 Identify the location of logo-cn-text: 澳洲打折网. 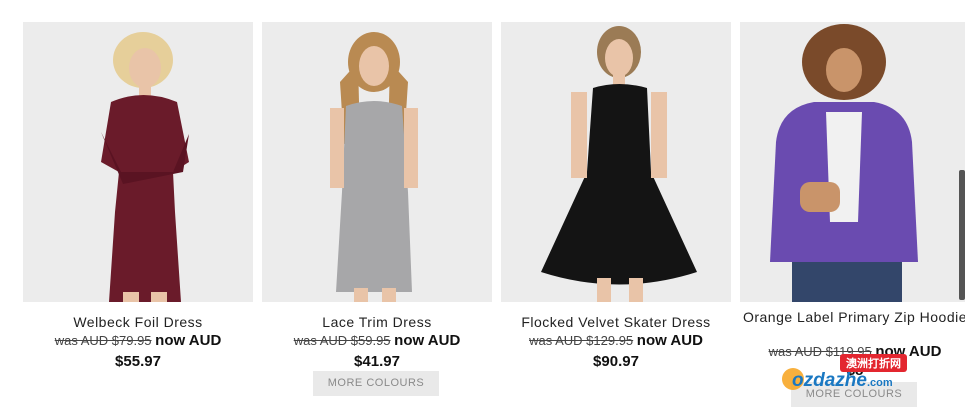
(873, 363).